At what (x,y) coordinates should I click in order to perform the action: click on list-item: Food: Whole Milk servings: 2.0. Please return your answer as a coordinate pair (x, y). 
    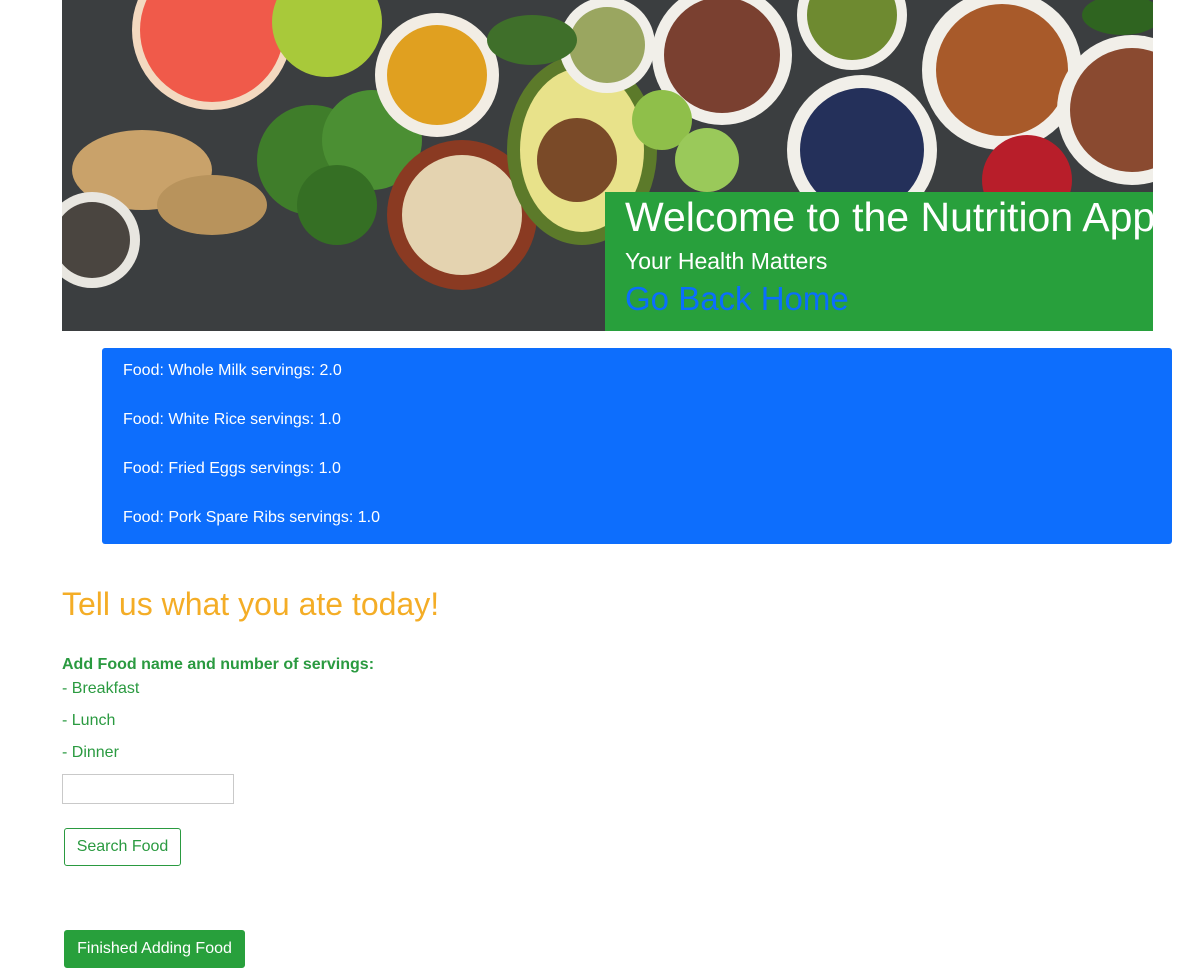
    Looking at the image, I should click on (232, 370).